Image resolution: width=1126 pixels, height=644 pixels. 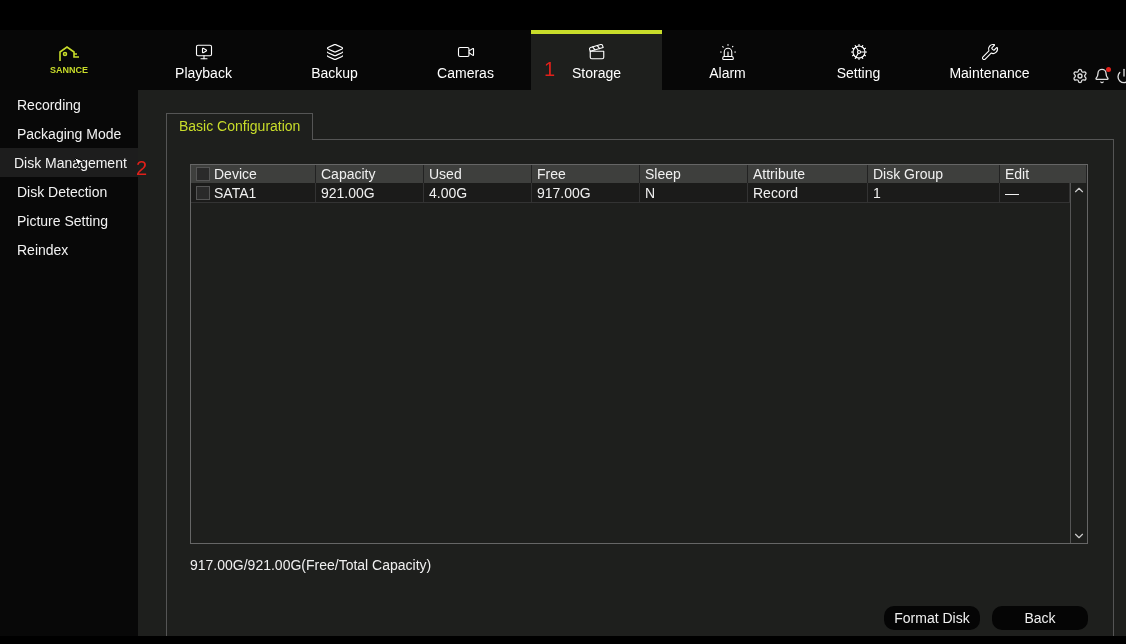 I want to click on table-cell: N, so click(x=694, y=192).